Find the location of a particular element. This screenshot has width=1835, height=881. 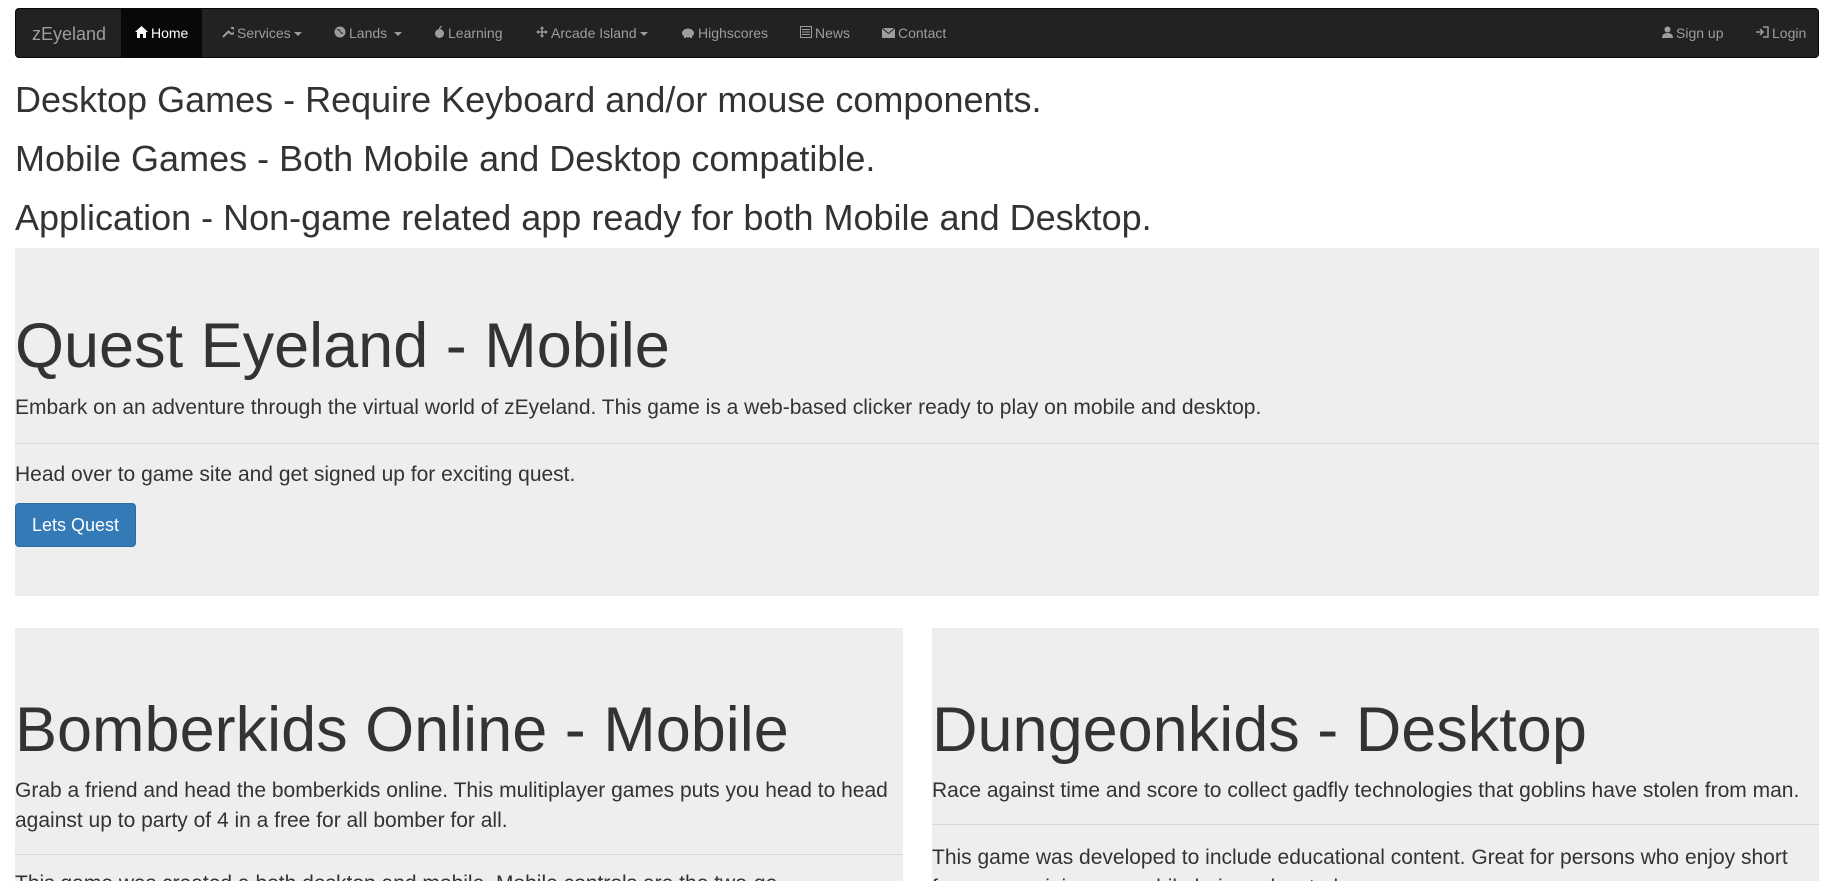

nav-lands-dropdown: Lands is located at coordinates (368, 33).